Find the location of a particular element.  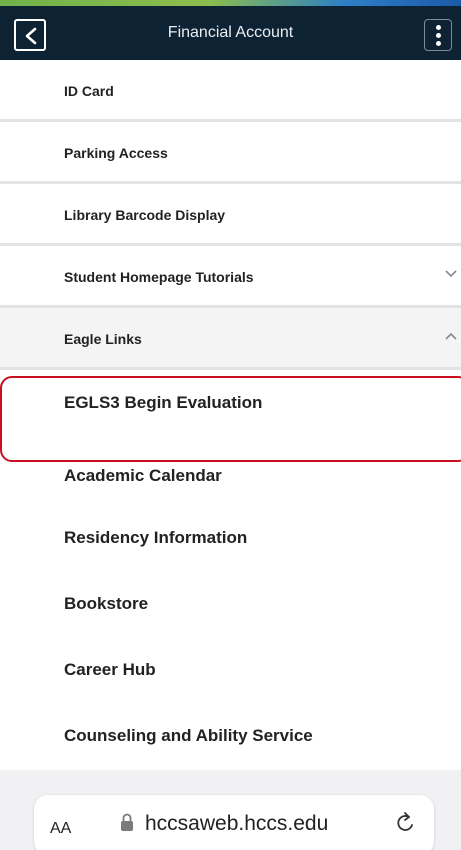

menu-item-student-homepage-tutorials: Student Homepage Tutorials is located at coordinates (230, 277).